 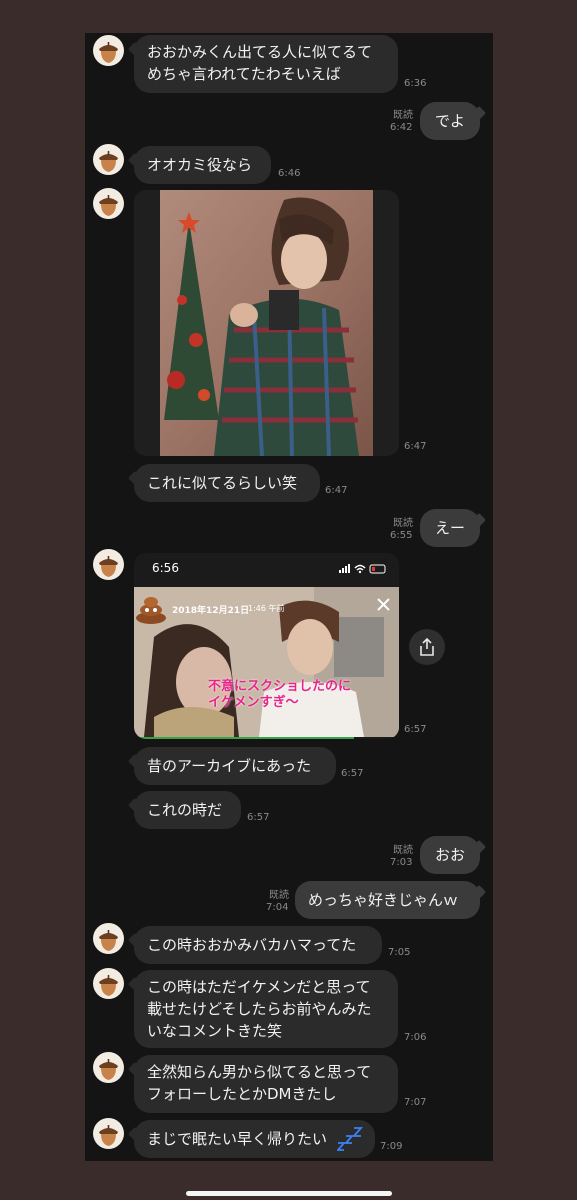 I want to click on message-bubble: まじで眠たい早く帰りたい, so click(x=254, y=1139).